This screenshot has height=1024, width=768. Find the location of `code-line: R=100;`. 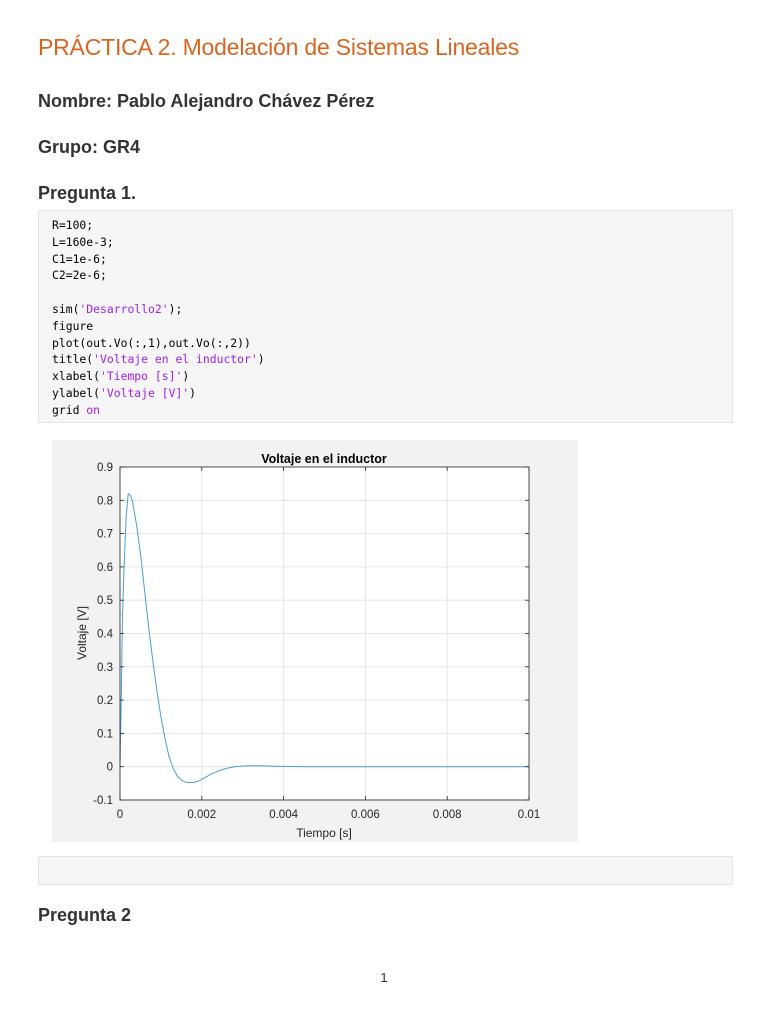

code-line: R=100; is located at coordinates (392, 225).